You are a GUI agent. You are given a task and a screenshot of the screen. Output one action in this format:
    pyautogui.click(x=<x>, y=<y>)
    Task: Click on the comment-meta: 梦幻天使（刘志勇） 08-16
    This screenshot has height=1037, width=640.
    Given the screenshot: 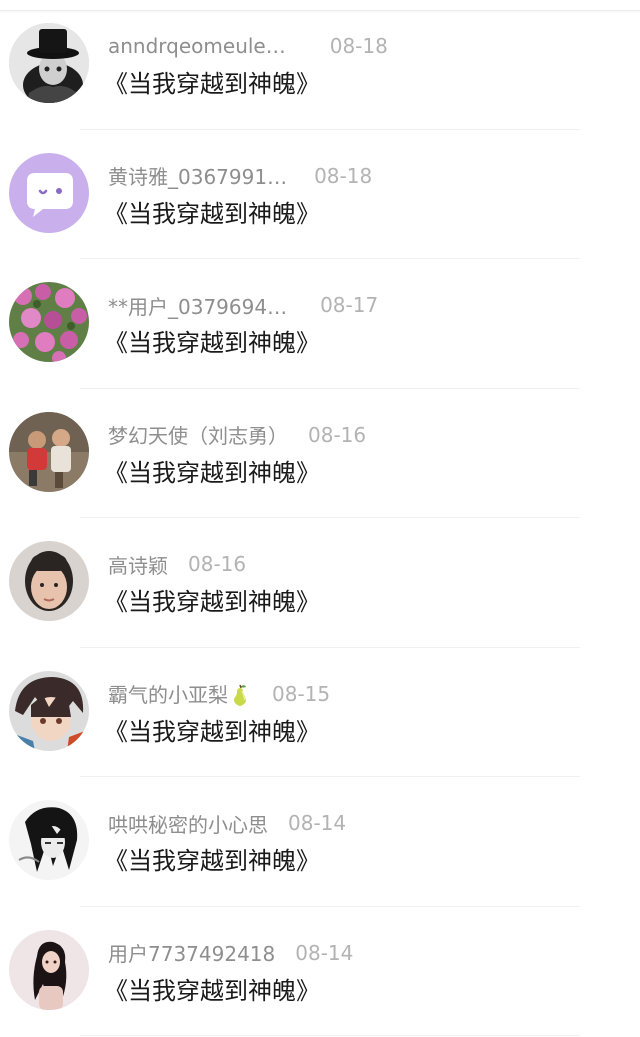 What is the action you would take?
    pyautogui.click(x=237, y=435)
    